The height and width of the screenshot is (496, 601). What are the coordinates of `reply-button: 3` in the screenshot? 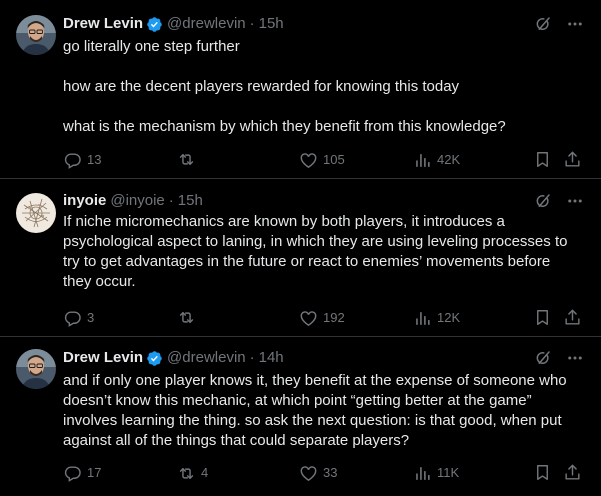 It's located at (78, 318).